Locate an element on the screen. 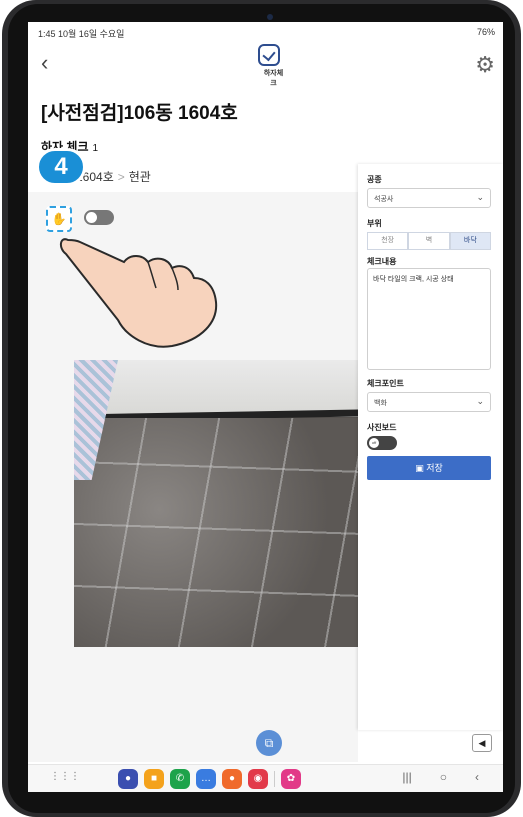  area-option-floor: 바닥 is located at coordinates (470, 241).